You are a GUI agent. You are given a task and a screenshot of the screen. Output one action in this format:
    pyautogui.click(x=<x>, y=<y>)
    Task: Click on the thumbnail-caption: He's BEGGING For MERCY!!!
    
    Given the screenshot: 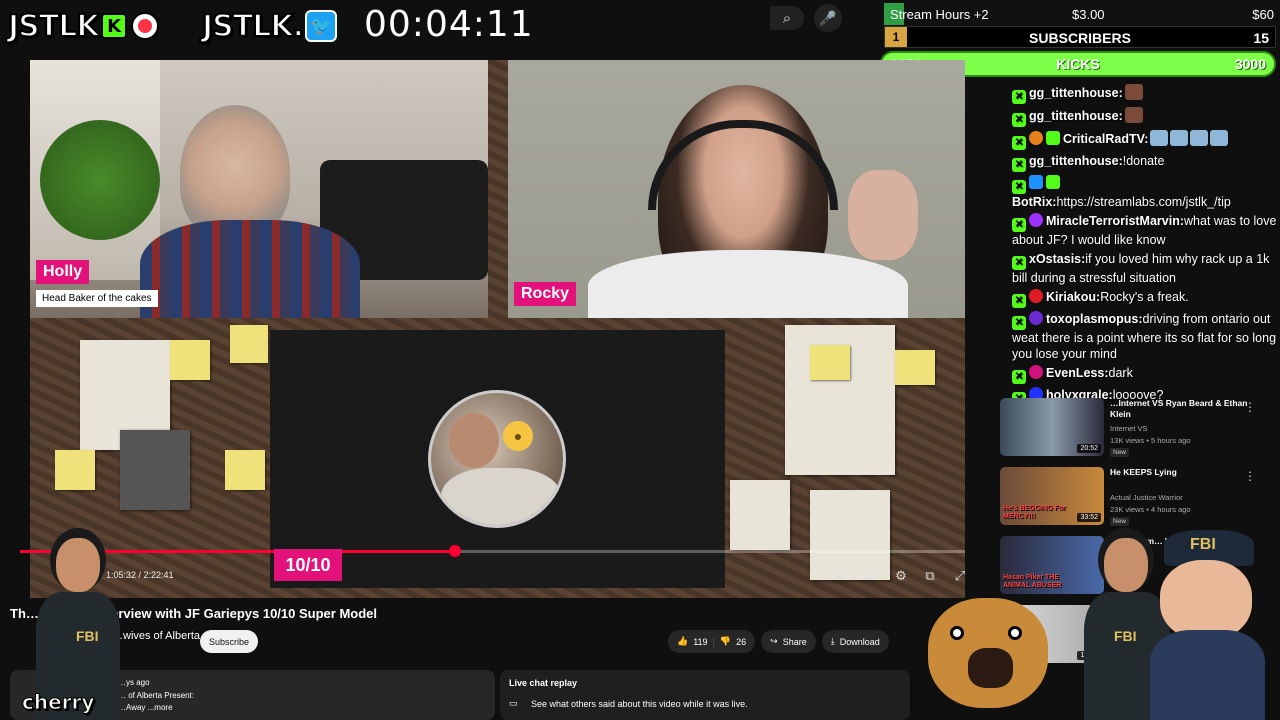 What is the action you would take?
    pyautogui.click(x=1034, y=512)
    